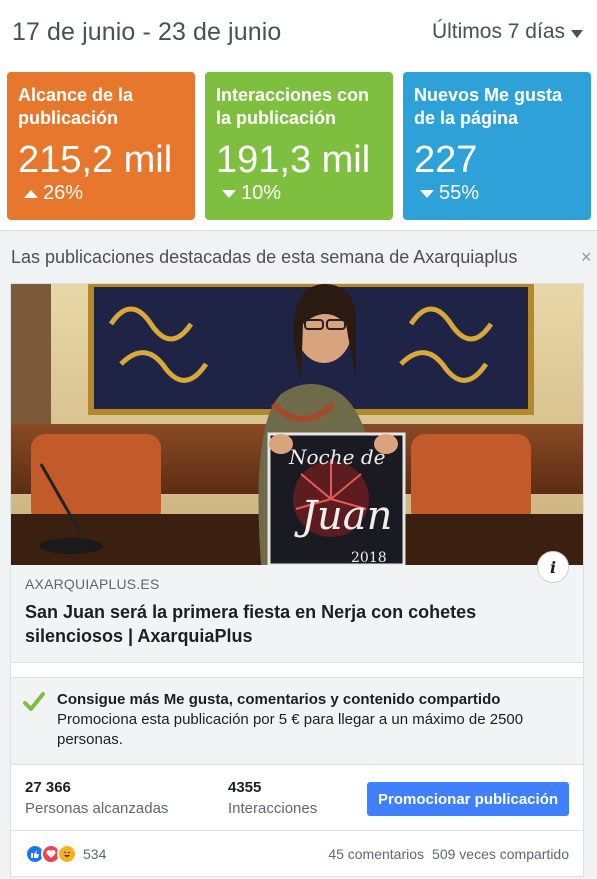 The height and width of the screenshot is (879, 597). I want to click on period-label: Últimos 7 días, so click(498, 31).